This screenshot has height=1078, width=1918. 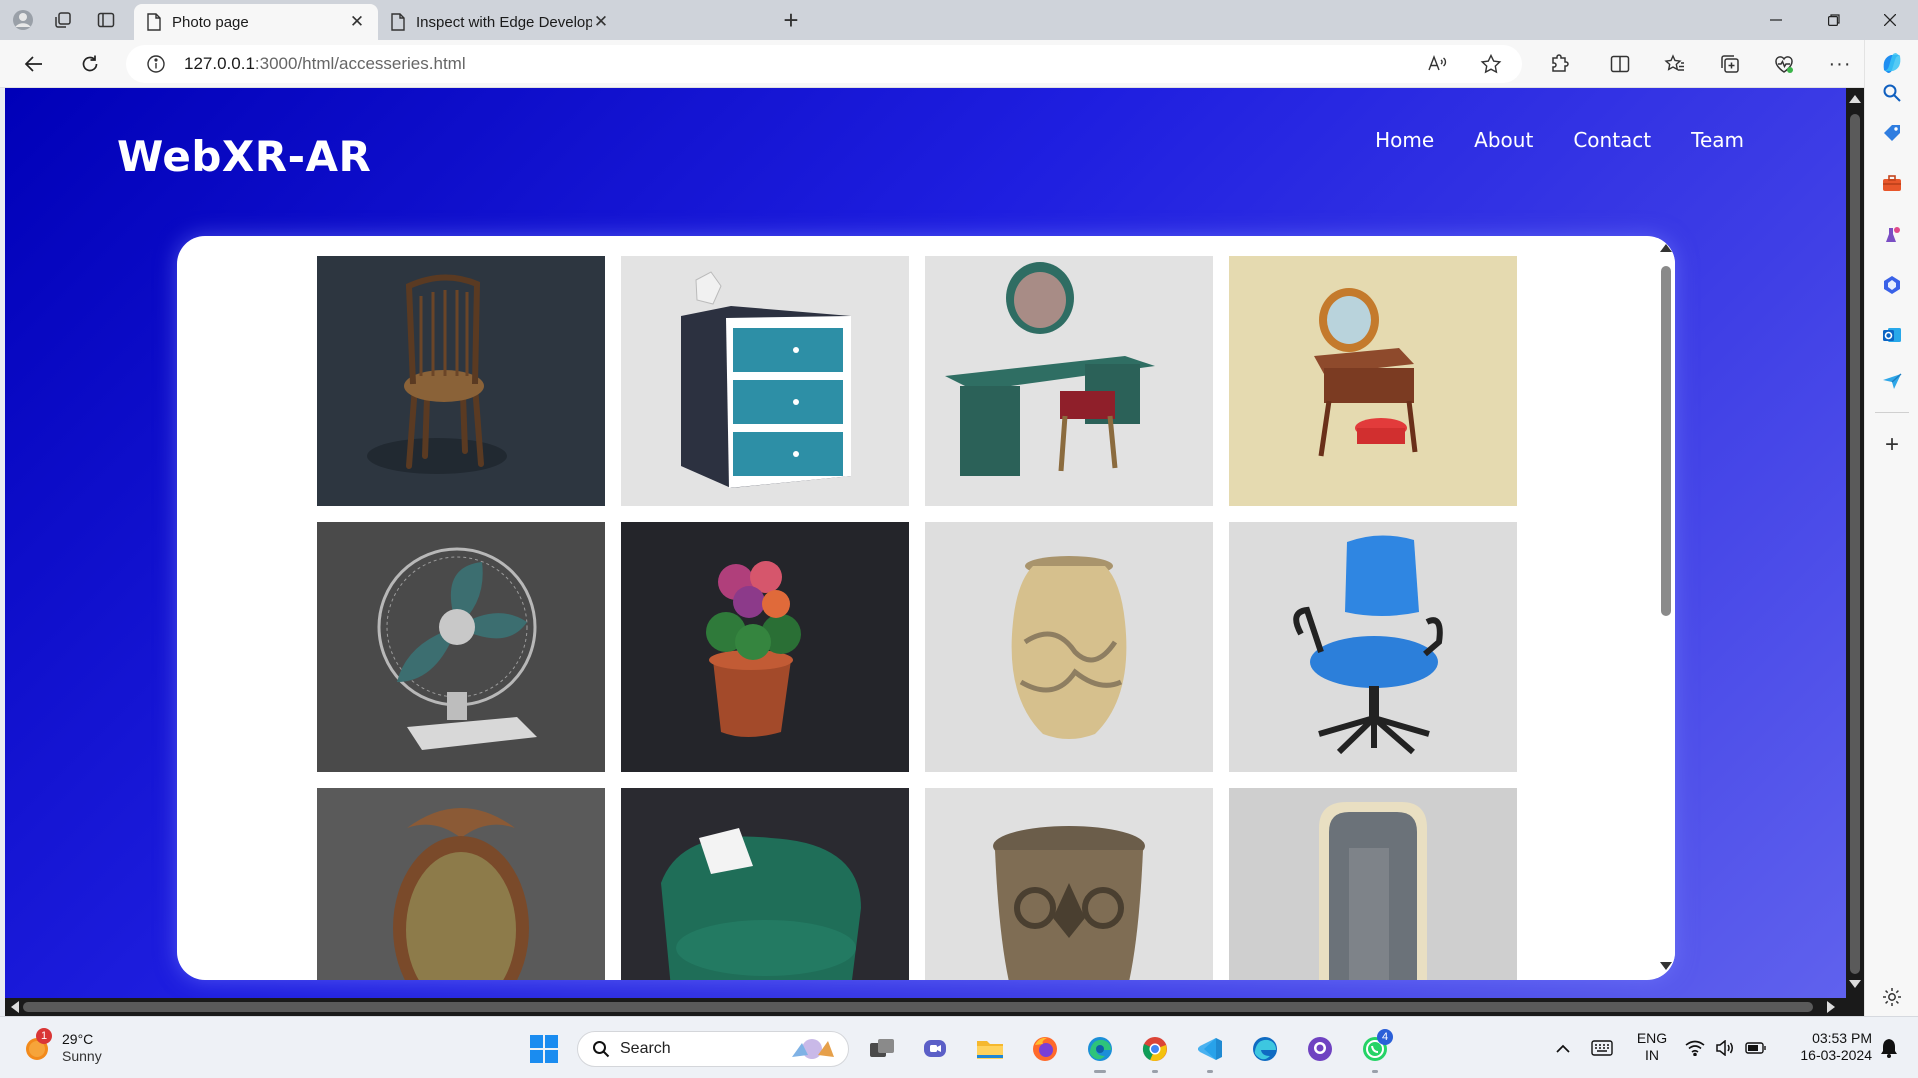 I want to click on firefox-icon, so click(x=1045, y=1049).